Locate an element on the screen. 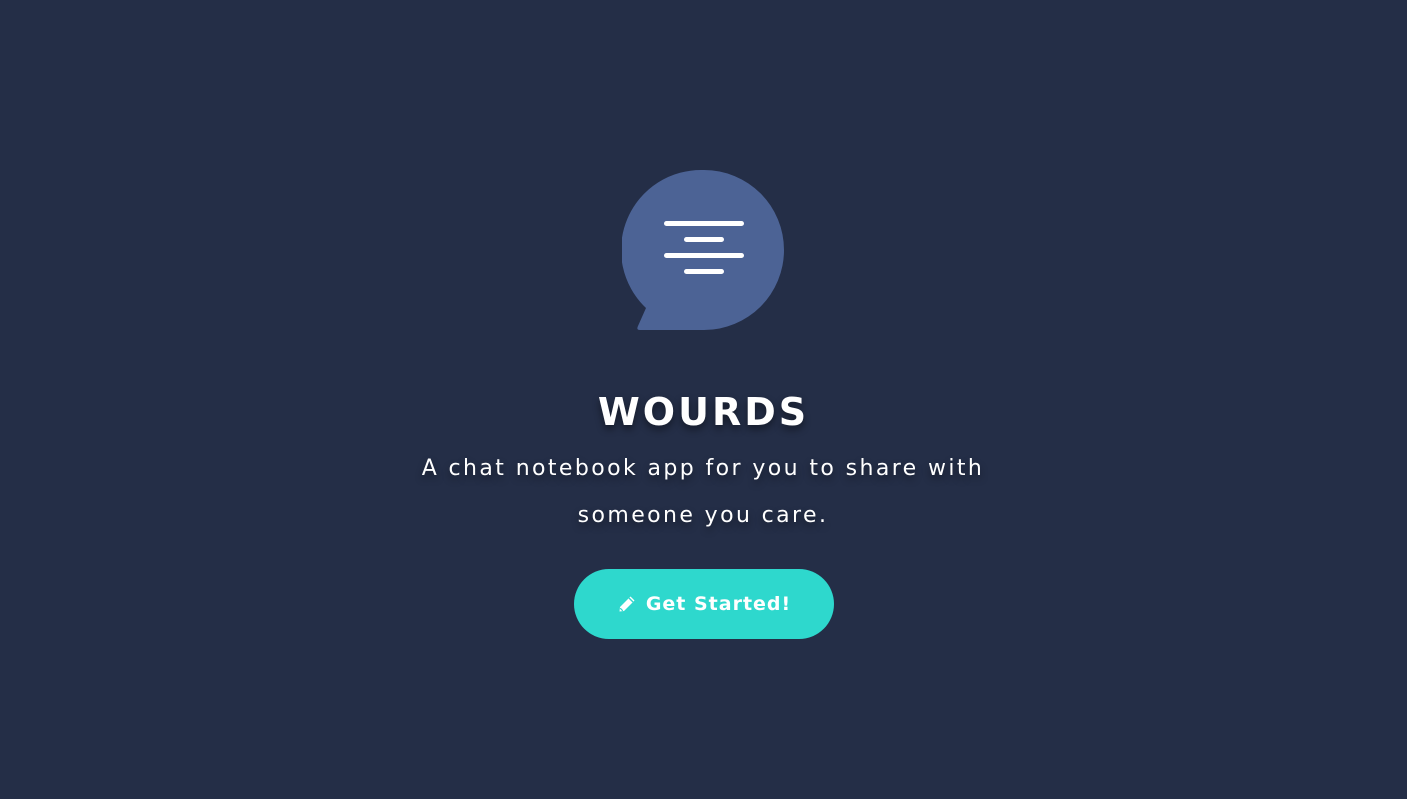 This screenshot has height=799, width=1407. get-started-button: Get Started! is located at coordinates (704, 604).